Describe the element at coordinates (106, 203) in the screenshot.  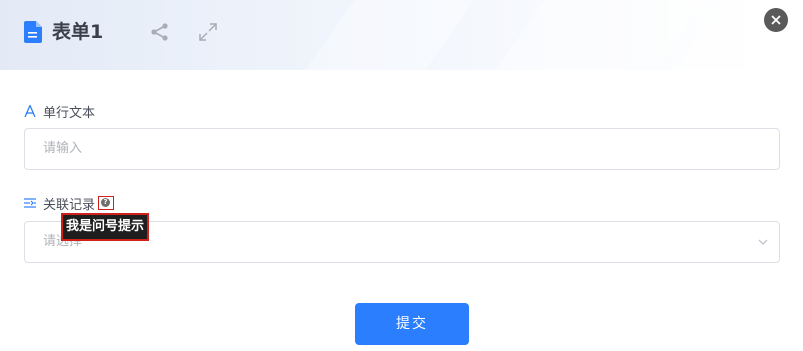
I see `help-question-icon: ?` at that location.